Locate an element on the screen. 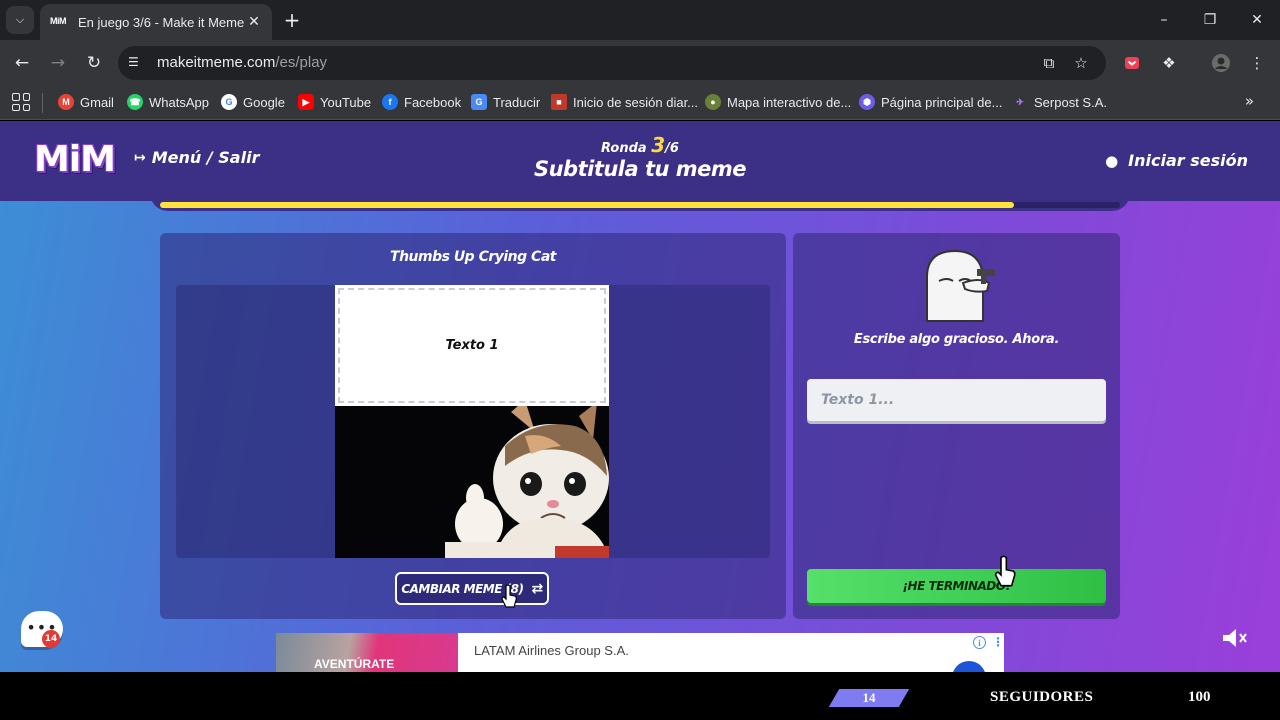  plus-icon: + is located at coordinates (292, 20).